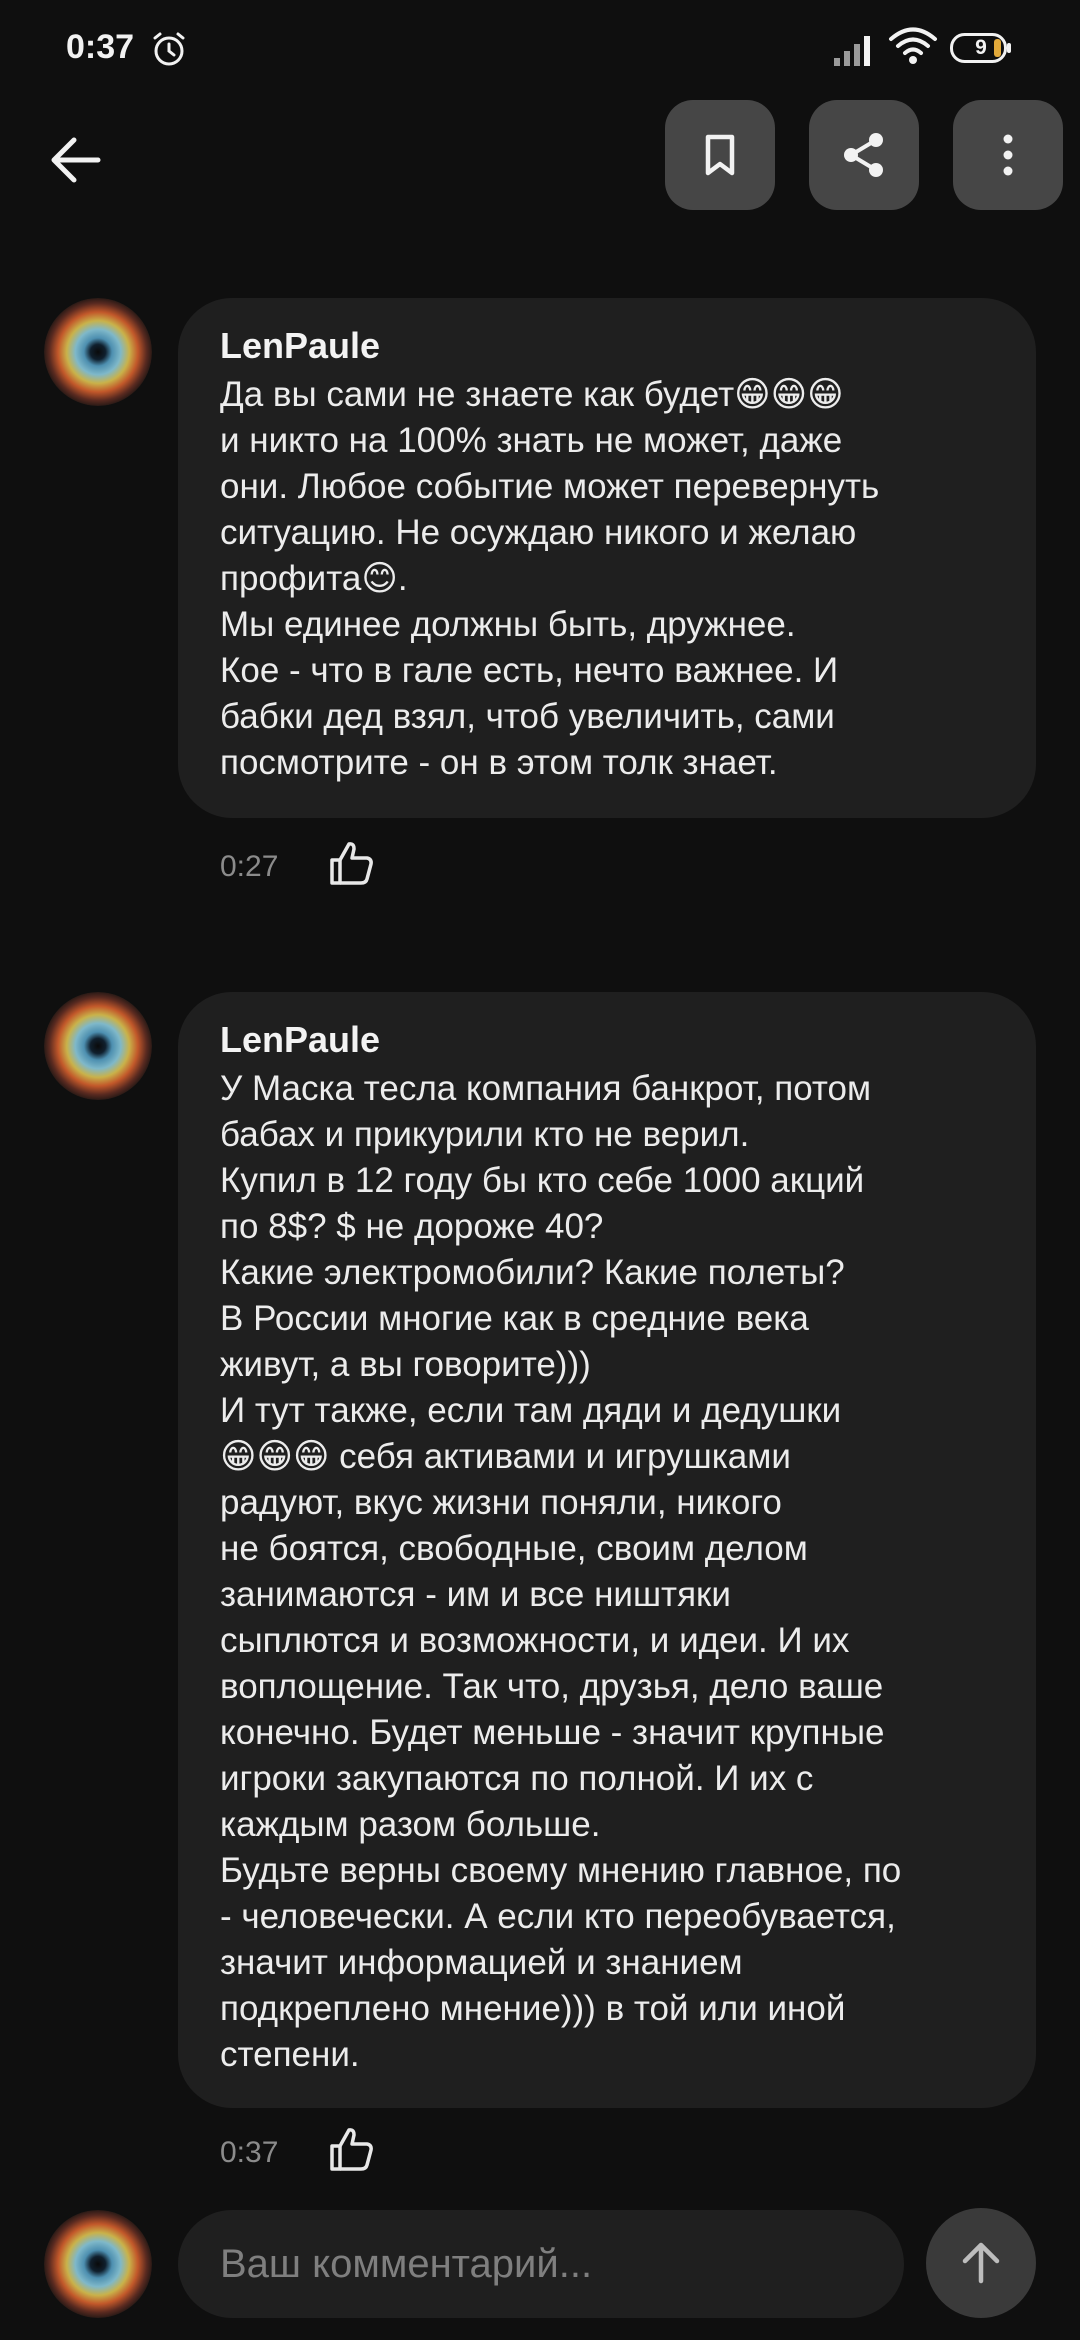 The width and height of the screenshot is (1080, 2340). Describe the element at coordinates (541, 2264) in the screenshot. I see `comment-input` at that location.